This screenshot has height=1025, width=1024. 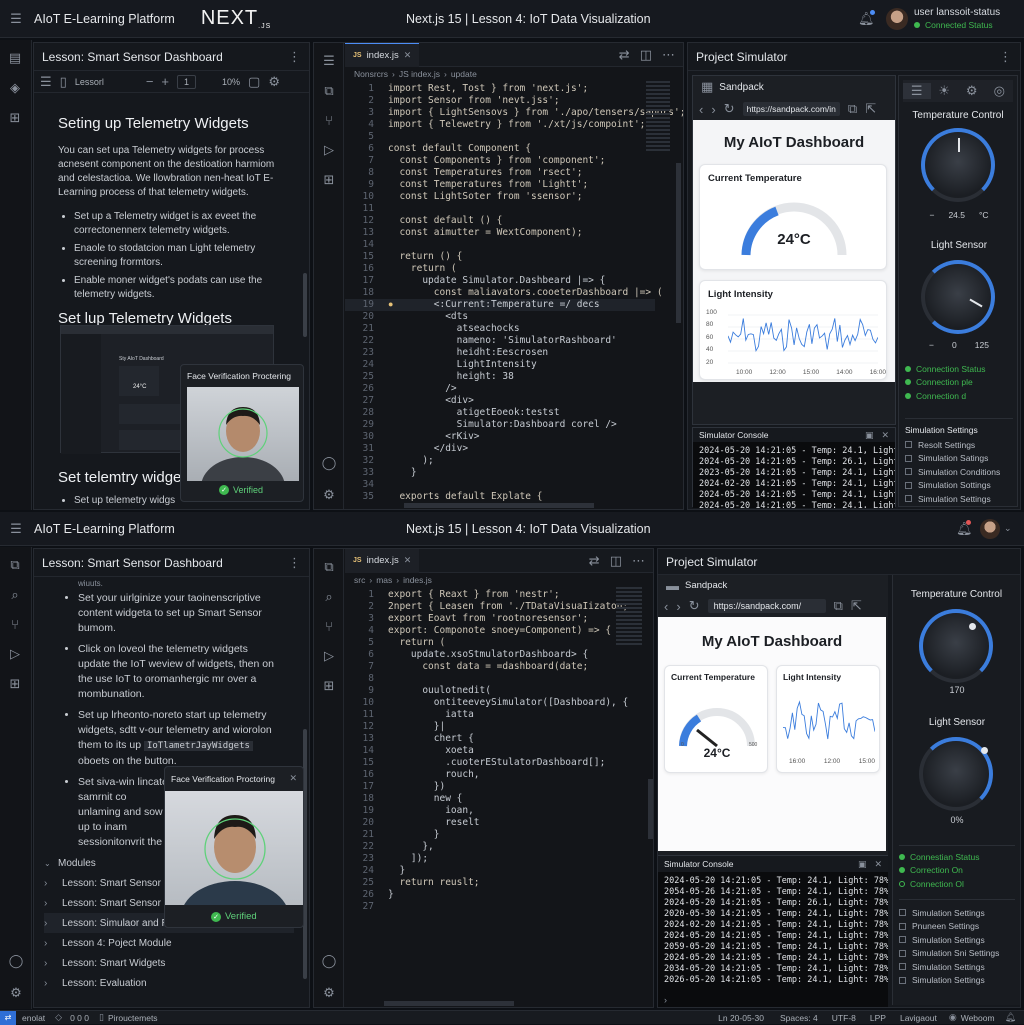 I want to click on status-branch: enolat, so click(x=33, y=1018).